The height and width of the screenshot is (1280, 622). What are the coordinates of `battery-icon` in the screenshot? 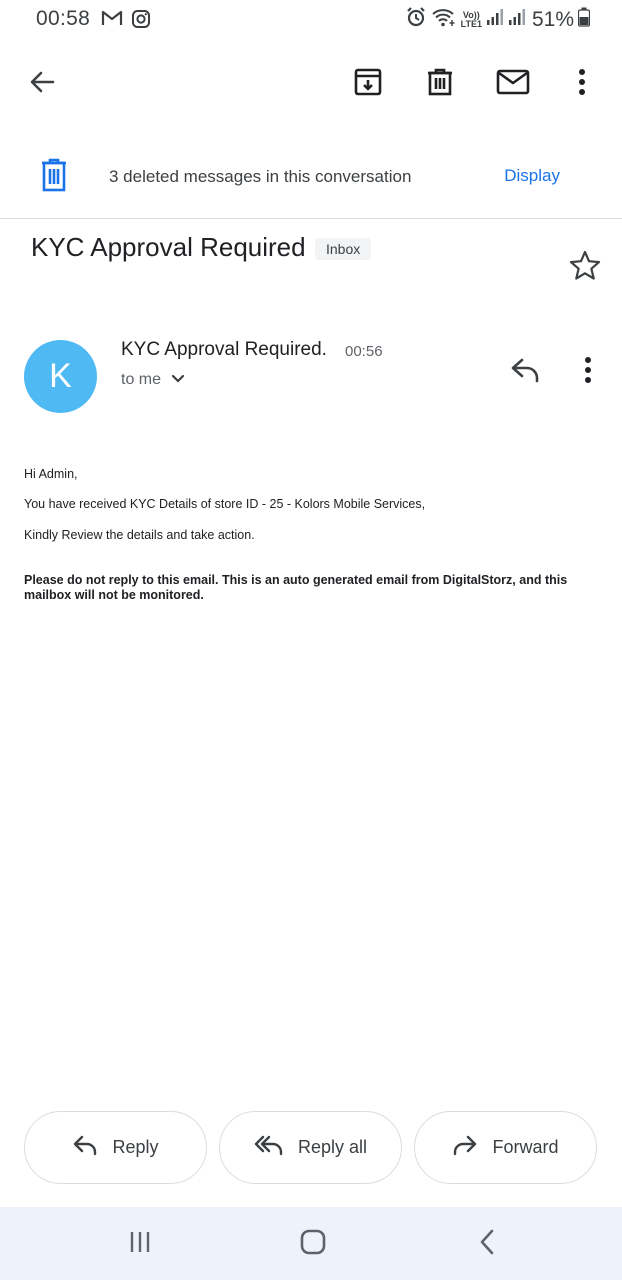 It's located at (584, 19).